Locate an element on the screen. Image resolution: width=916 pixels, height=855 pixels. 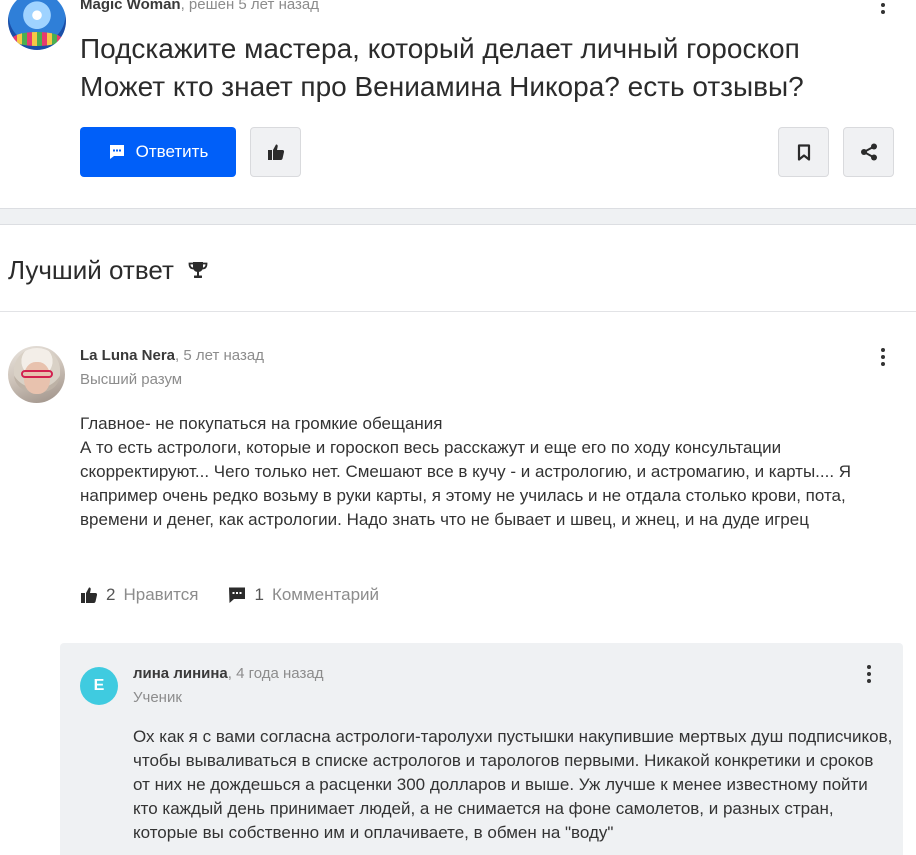
bookmark-icon is located at coordinates (803, 152).